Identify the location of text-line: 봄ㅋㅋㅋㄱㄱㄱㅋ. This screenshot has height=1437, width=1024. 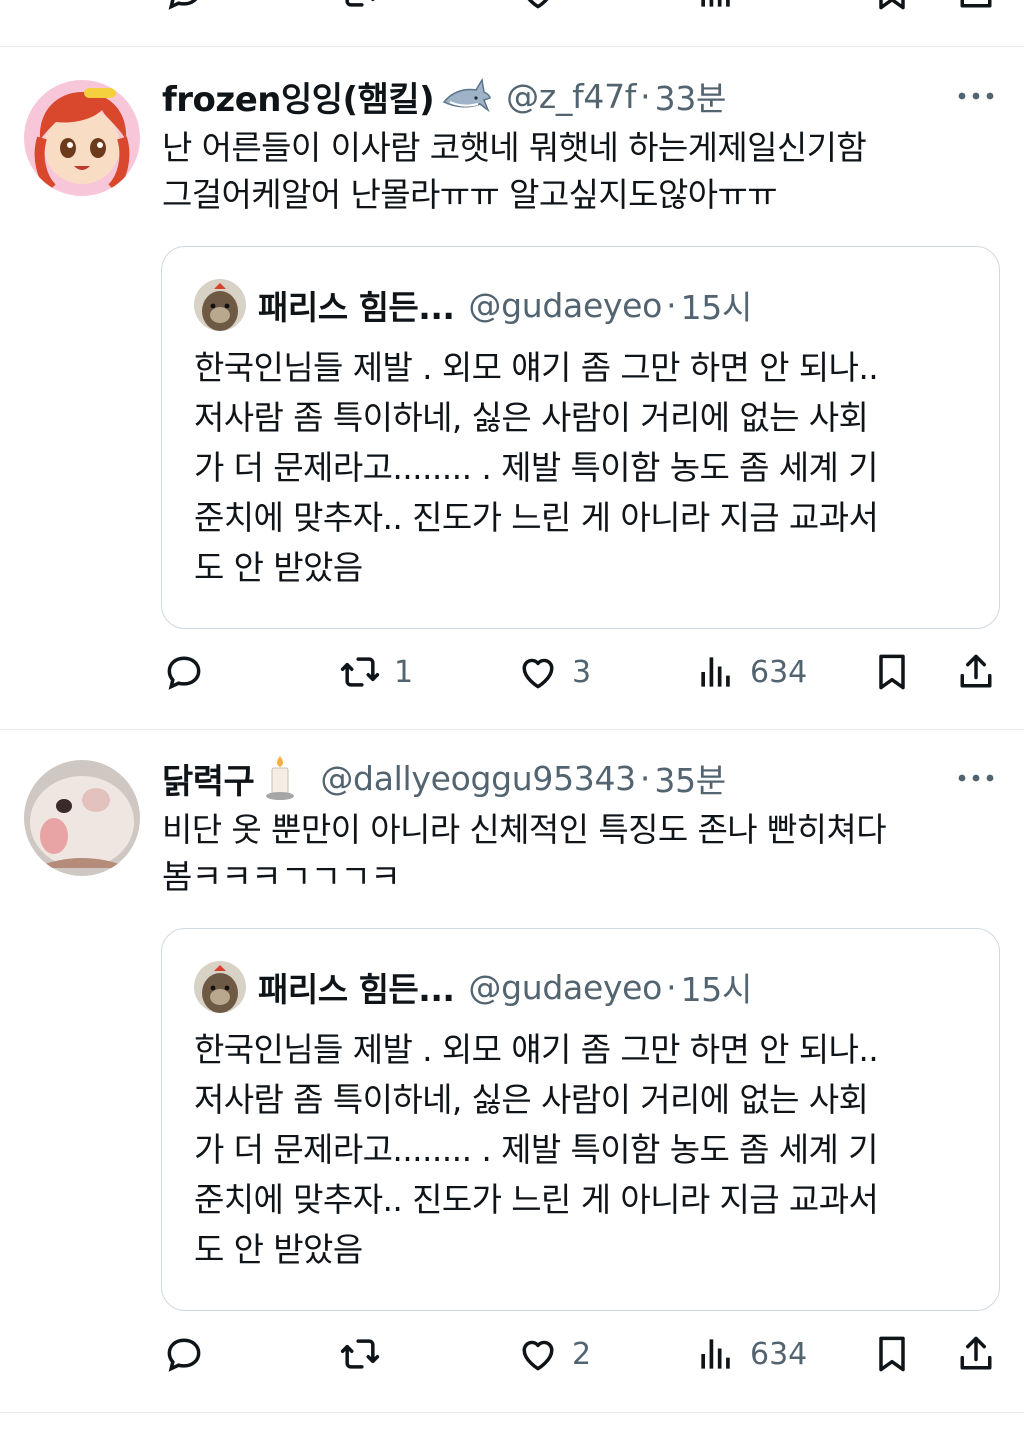
(281, 876).